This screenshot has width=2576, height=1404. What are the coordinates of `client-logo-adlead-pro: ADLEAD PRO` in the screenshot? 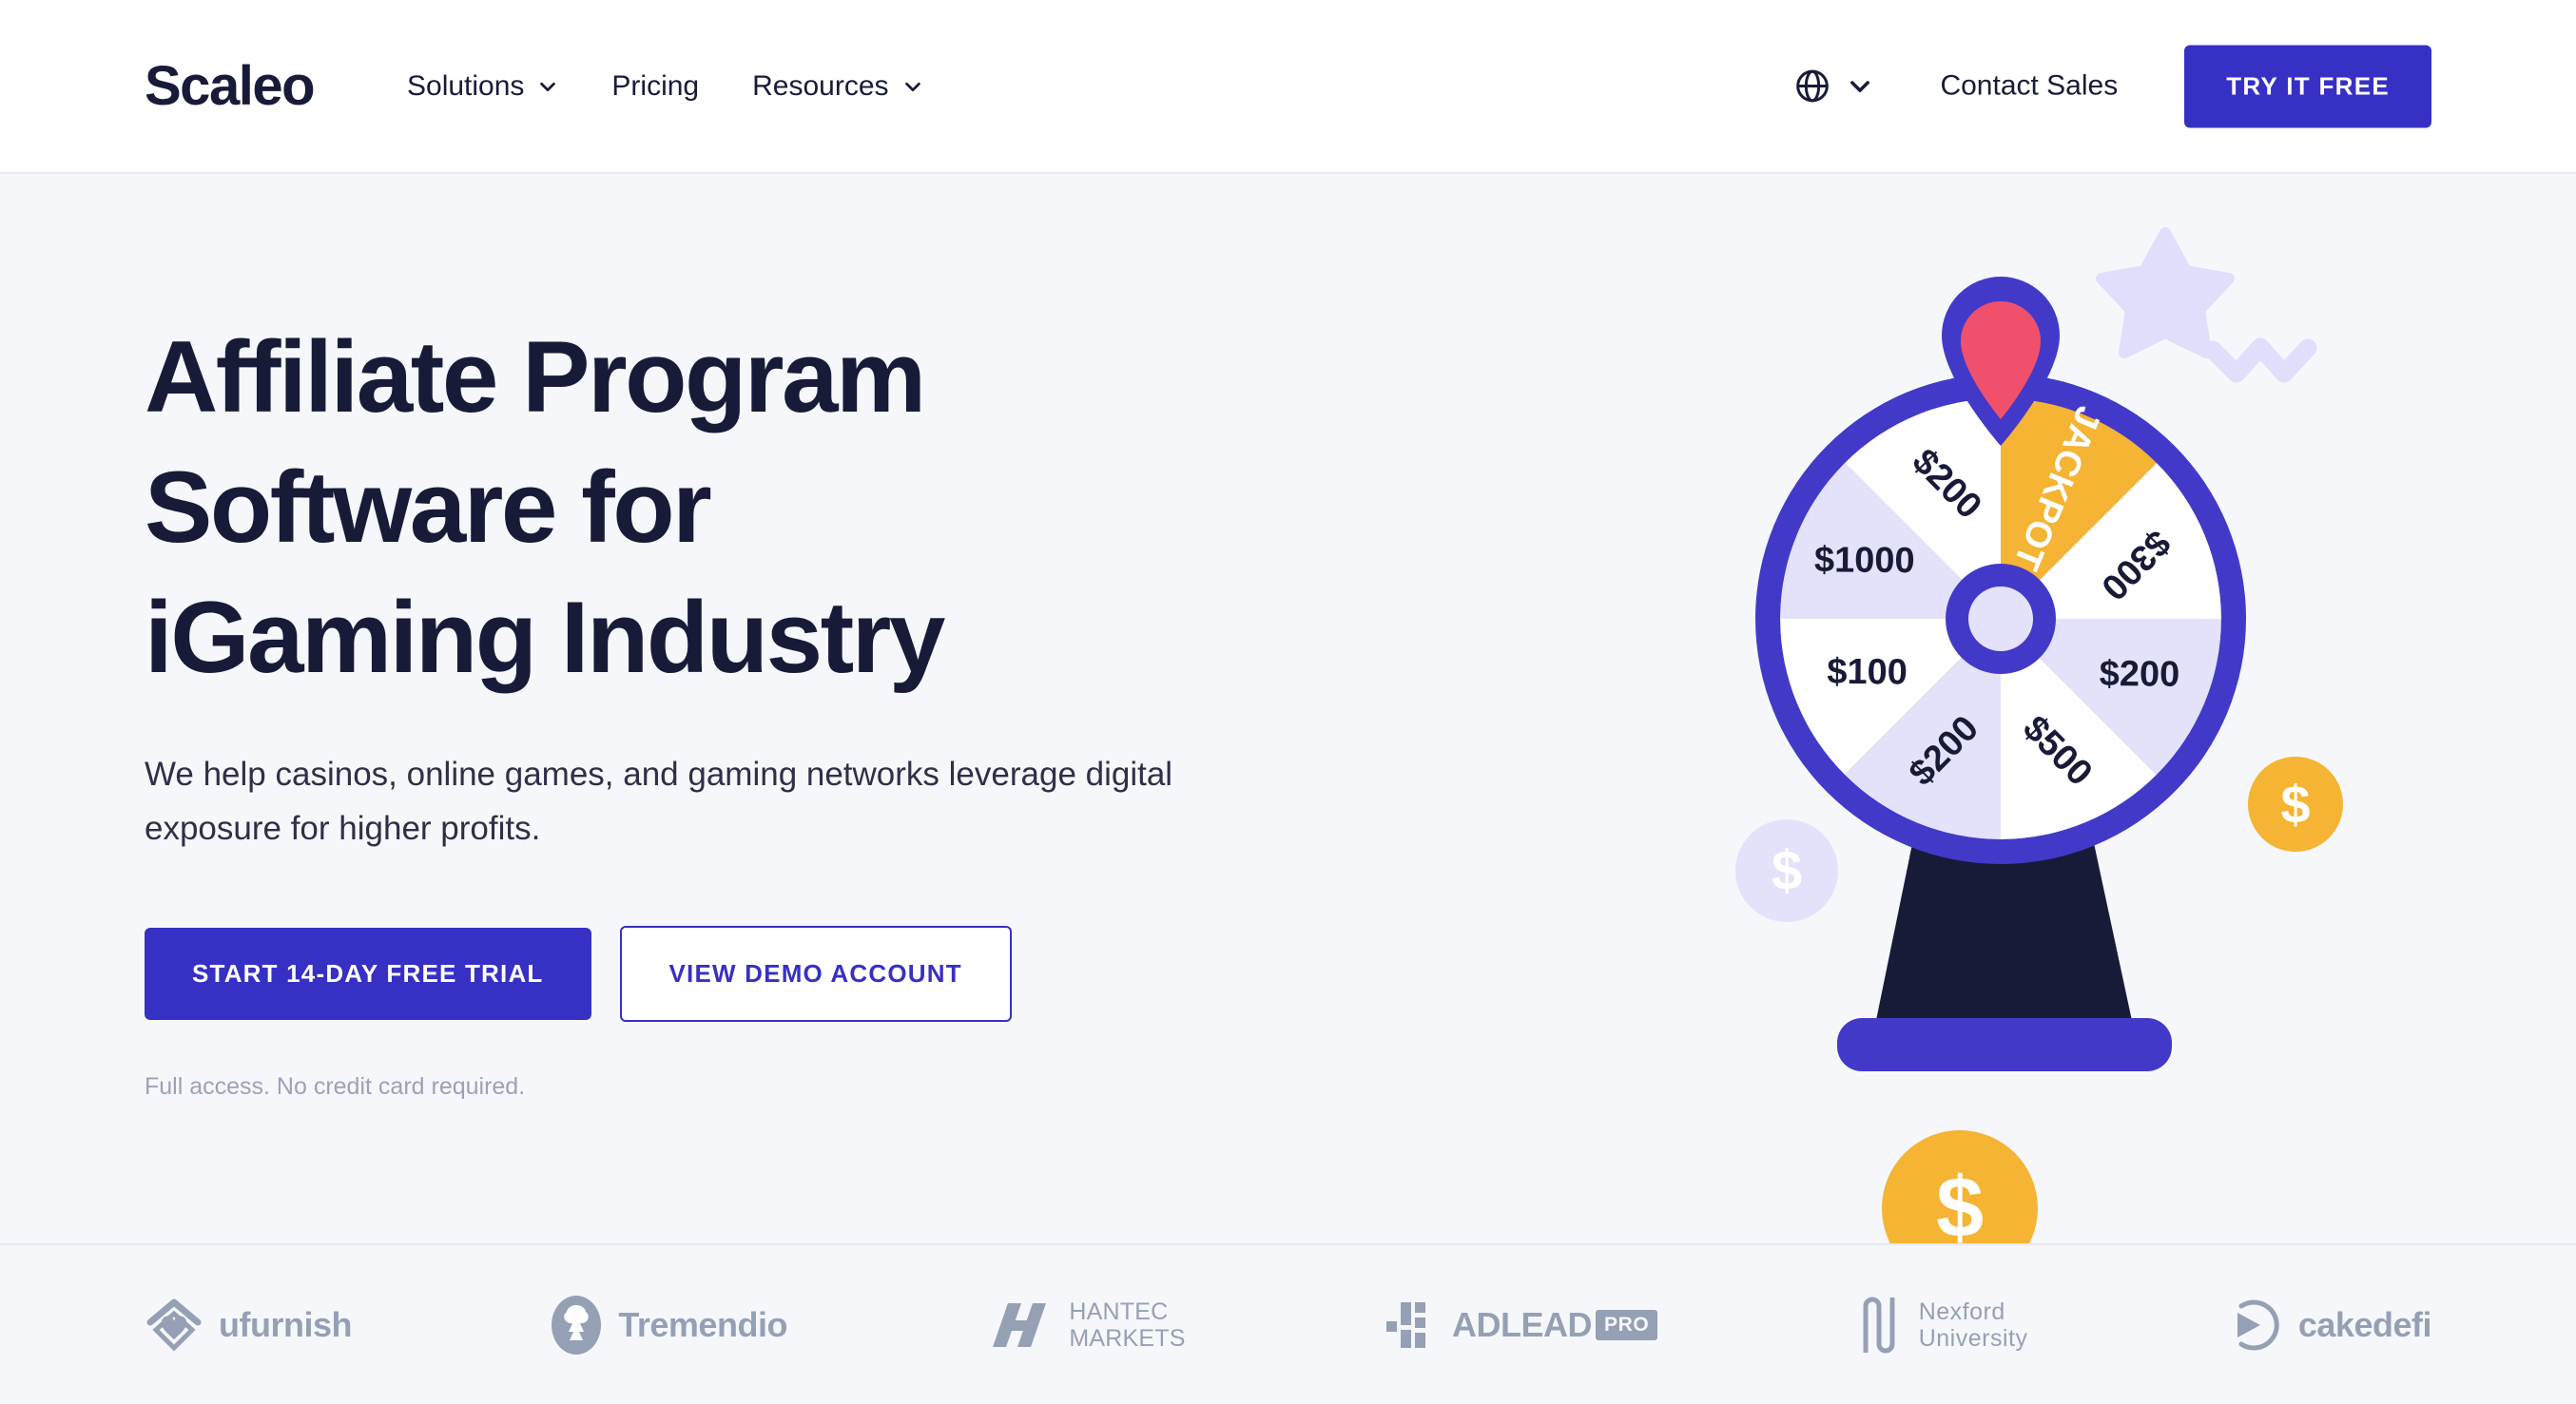 It's located at (1521, 1325).